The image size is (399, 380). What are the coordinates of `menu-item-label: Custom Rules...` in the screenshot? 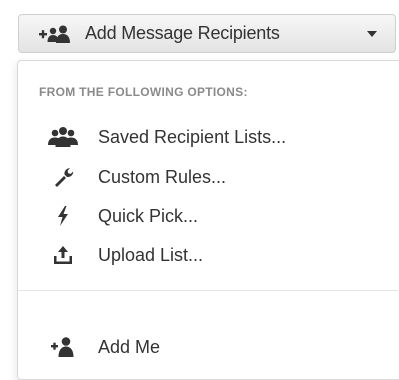 It's located at (162, 176).